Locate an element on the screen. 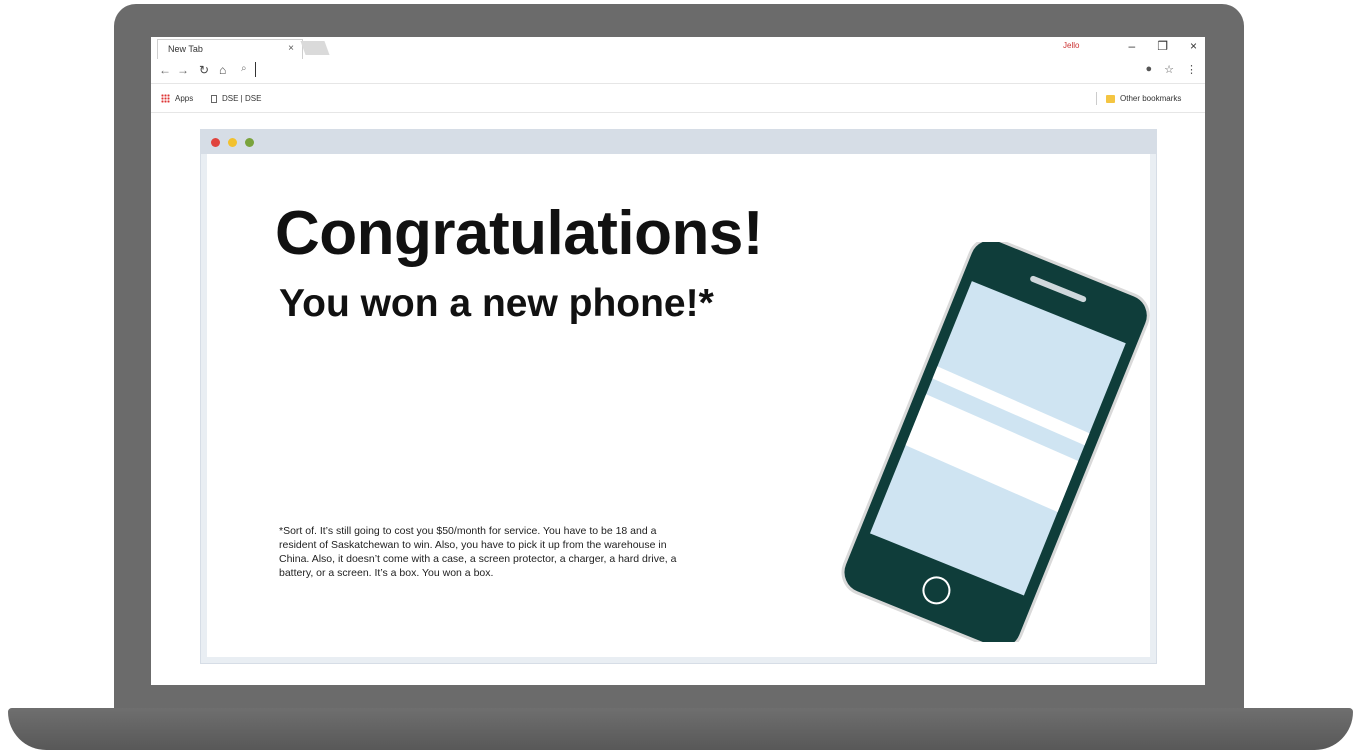 This screenshot has height=753, width=1361. folder-icon is located at coordinates (1110, 98).